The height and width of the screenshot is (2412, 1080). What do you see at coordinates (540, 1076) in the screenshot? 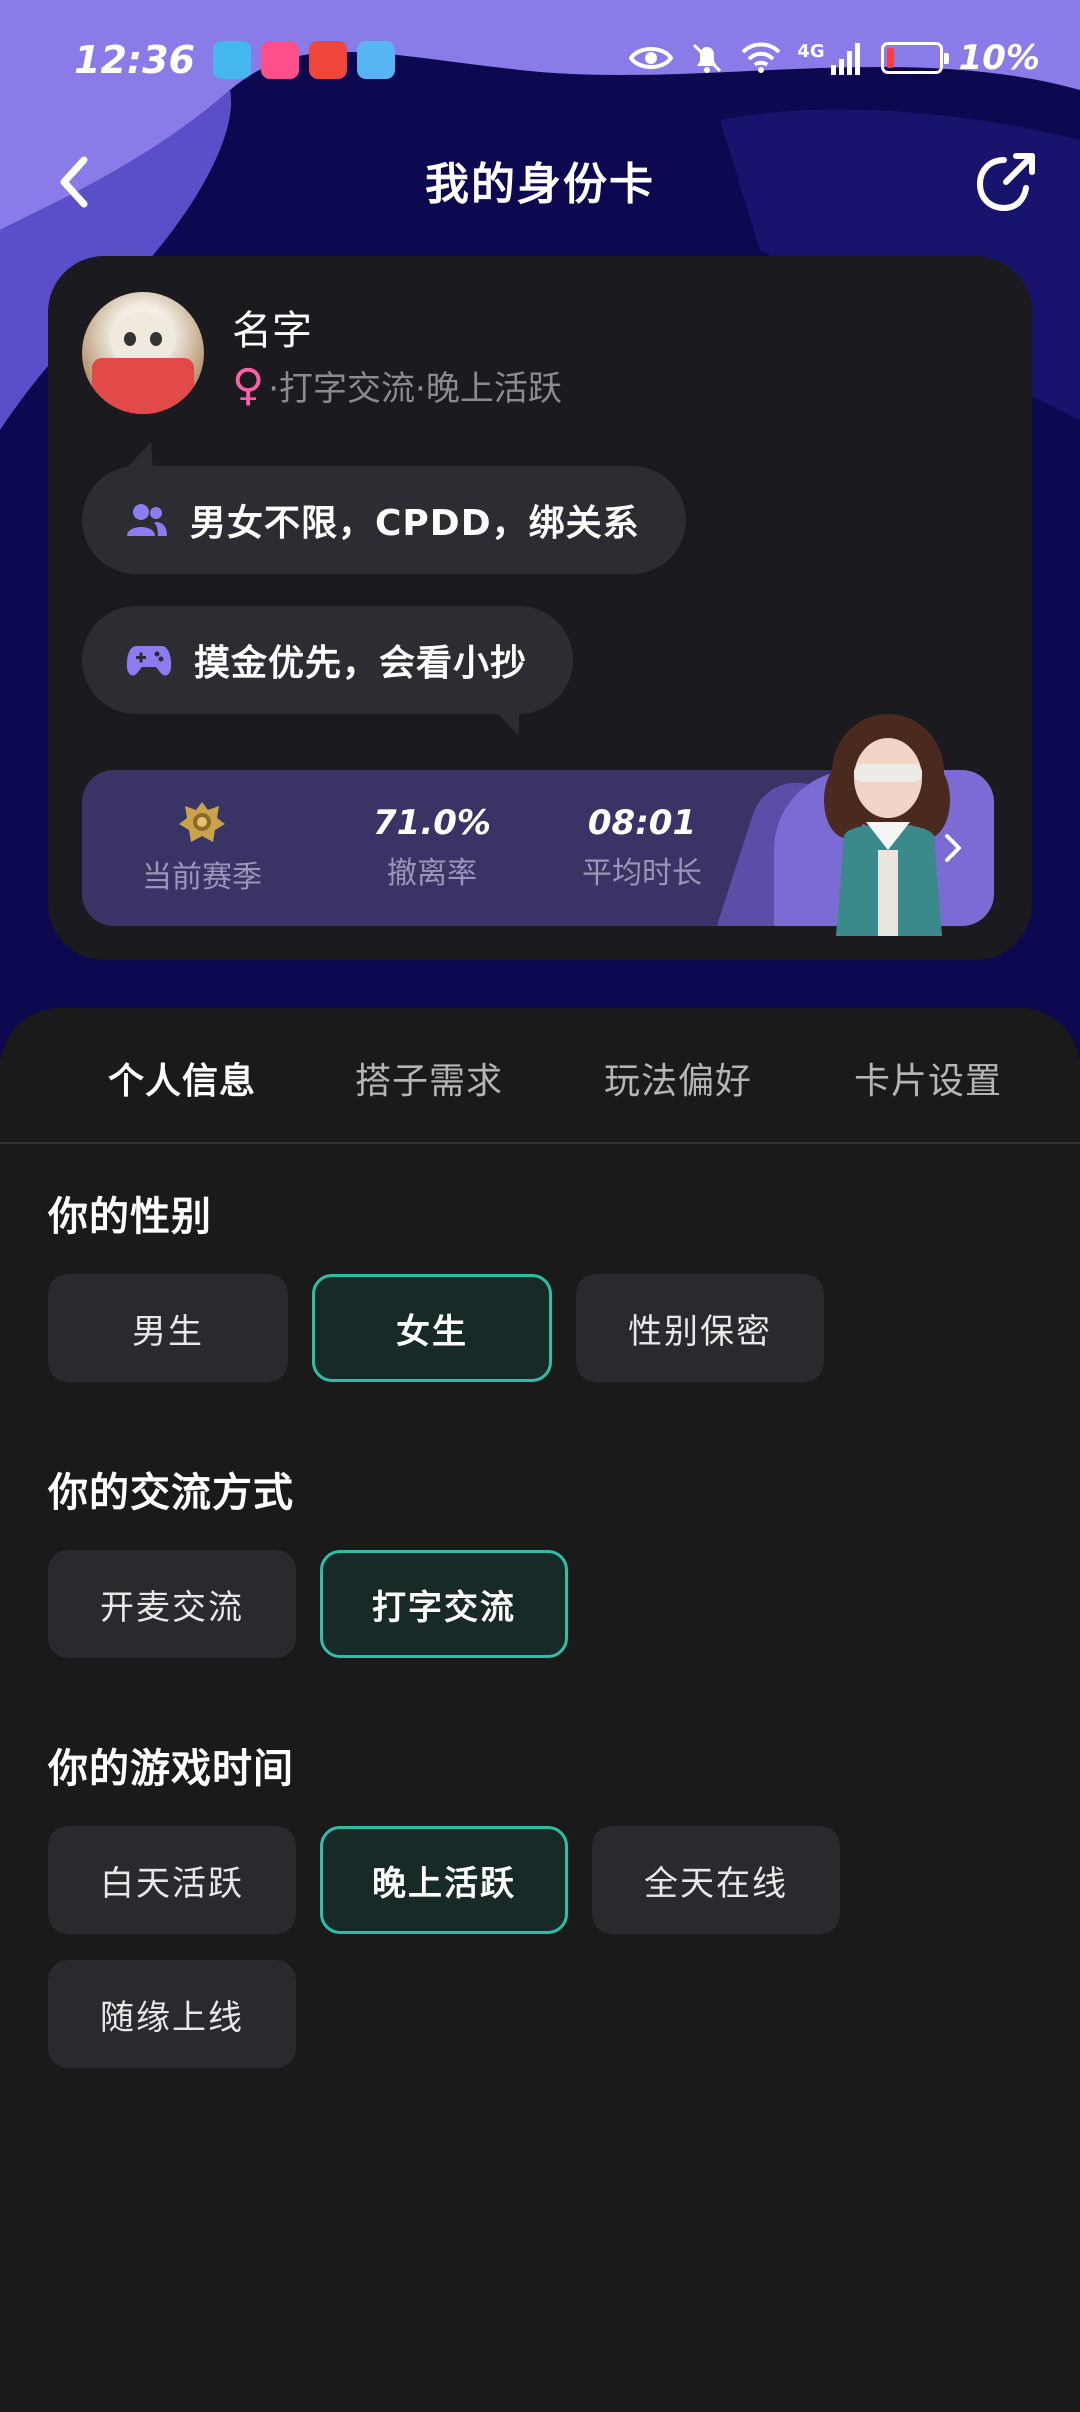
I see `tab-bar: 个人信息 搭子需求 玩法偏好 卡片设置` at bounding box center [540, 1076].